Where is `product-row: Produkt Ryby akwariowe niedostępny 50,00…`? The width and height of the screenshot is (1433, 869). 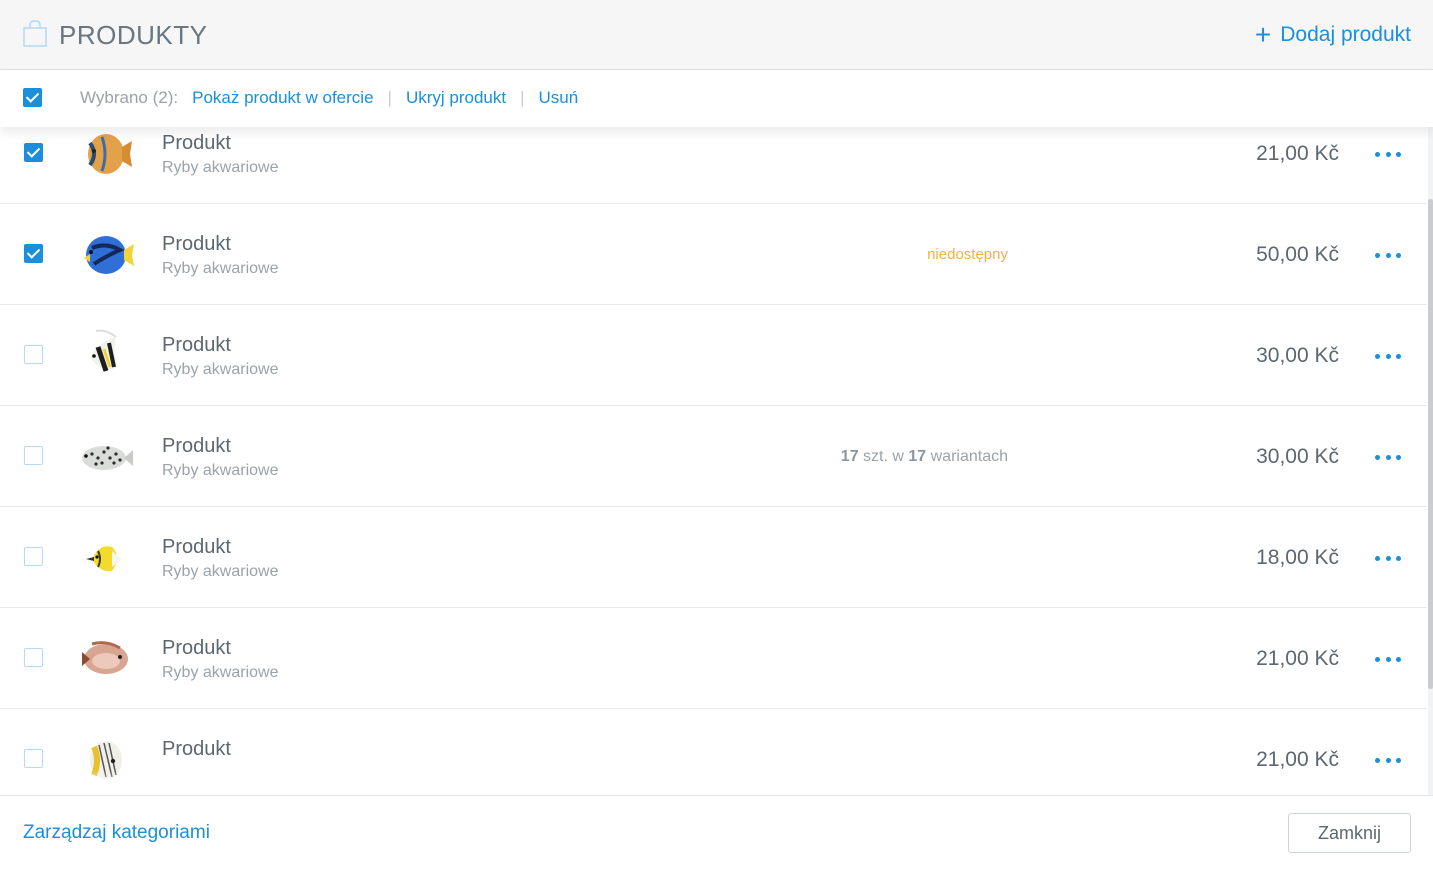 product-row: Produkt Ryby akwariowe niedostępny 50,00… is located at coordinates (713, 254).